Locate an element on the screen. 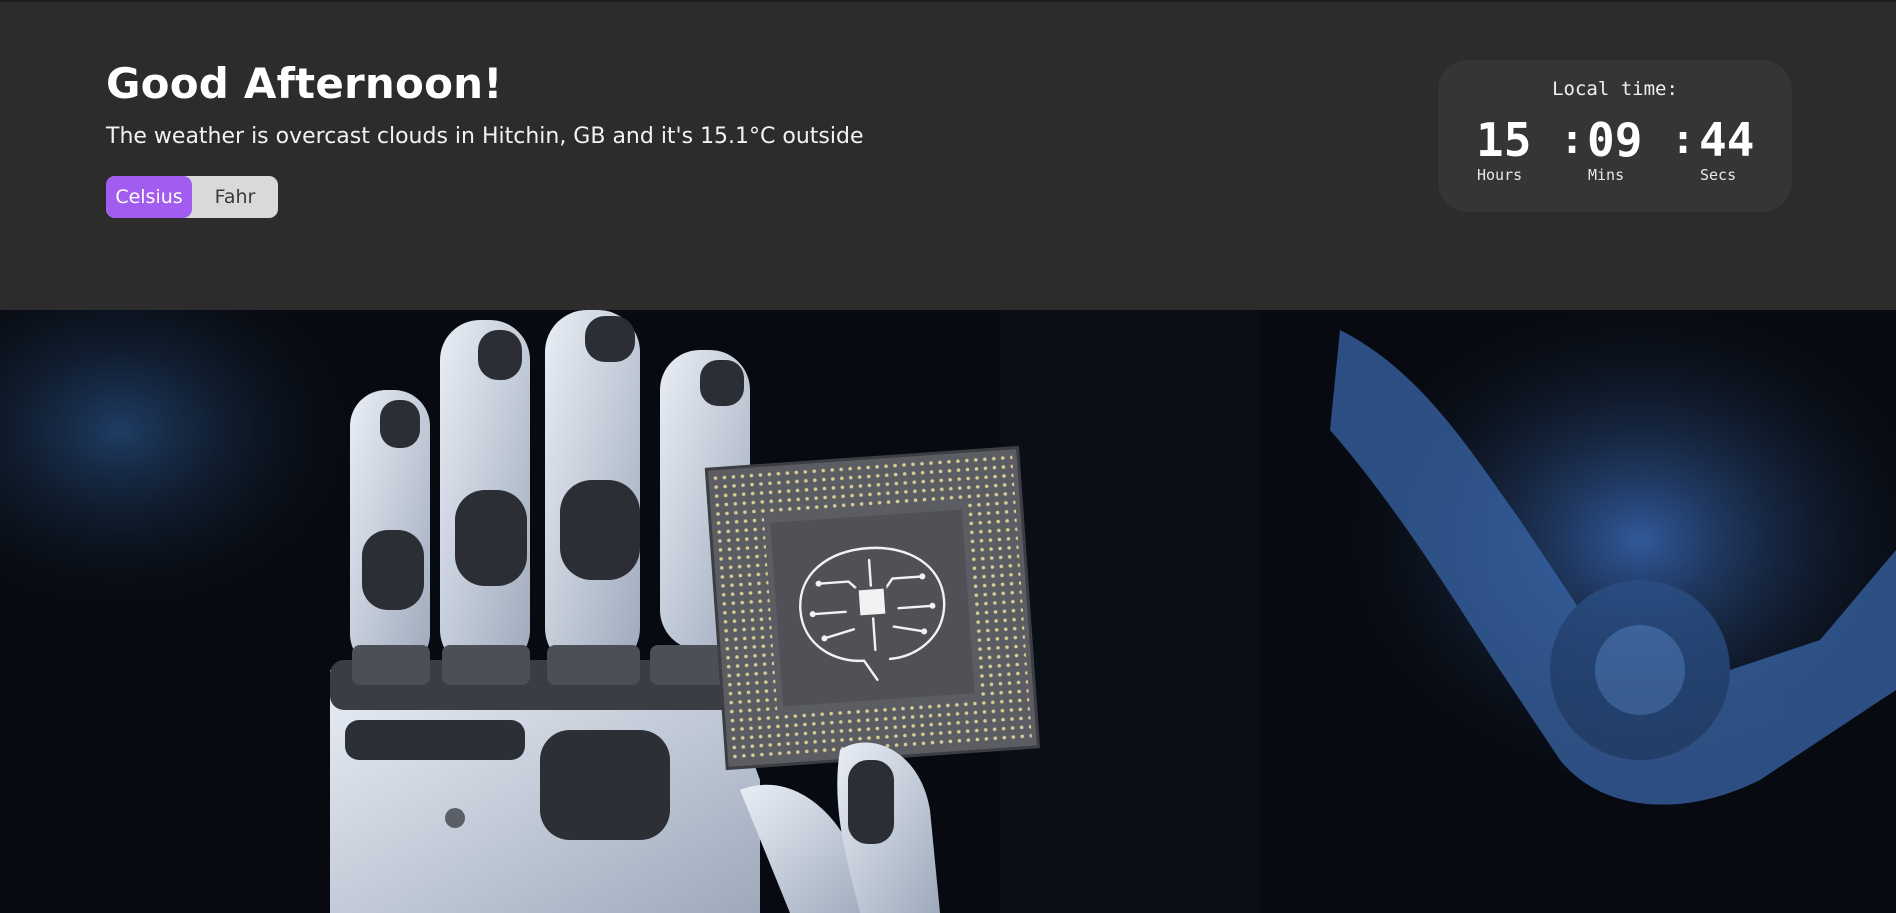  celsius-button: Celsius is located at coordinates (149, 197).